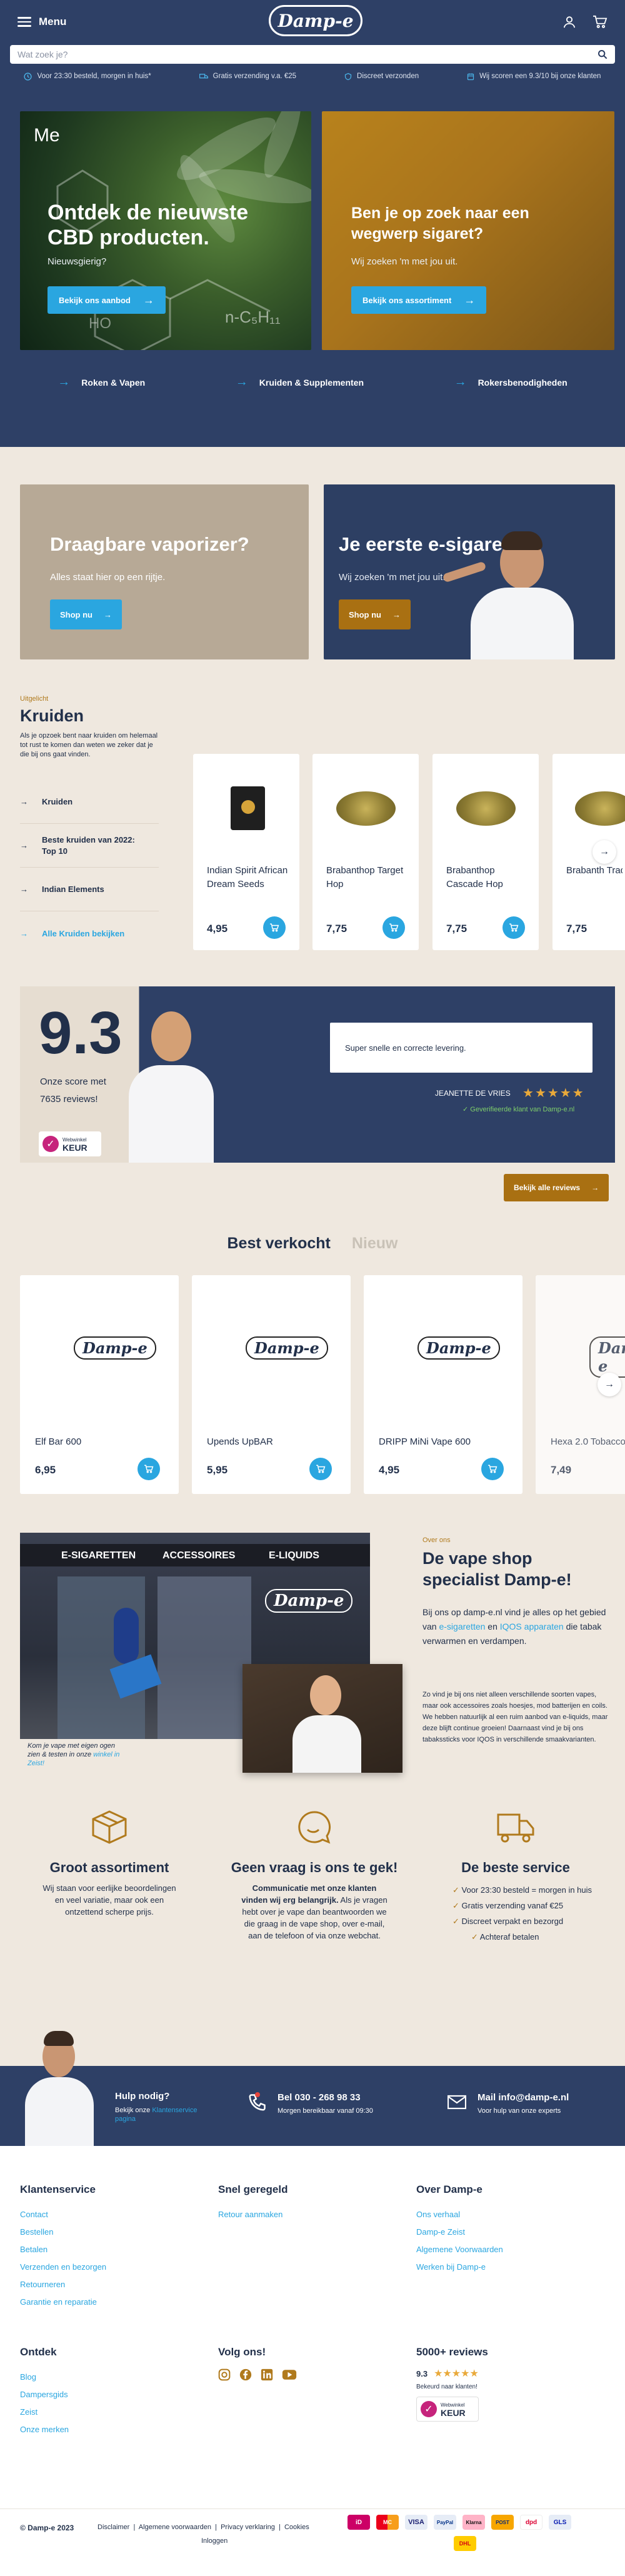 This screenshot has height=2576, width=625. What do you see at coordinates (319, 2097) in the screenshot?
I see `help-phone: Bel 030 - 268 98 33` at bounding box center [319, 2097].